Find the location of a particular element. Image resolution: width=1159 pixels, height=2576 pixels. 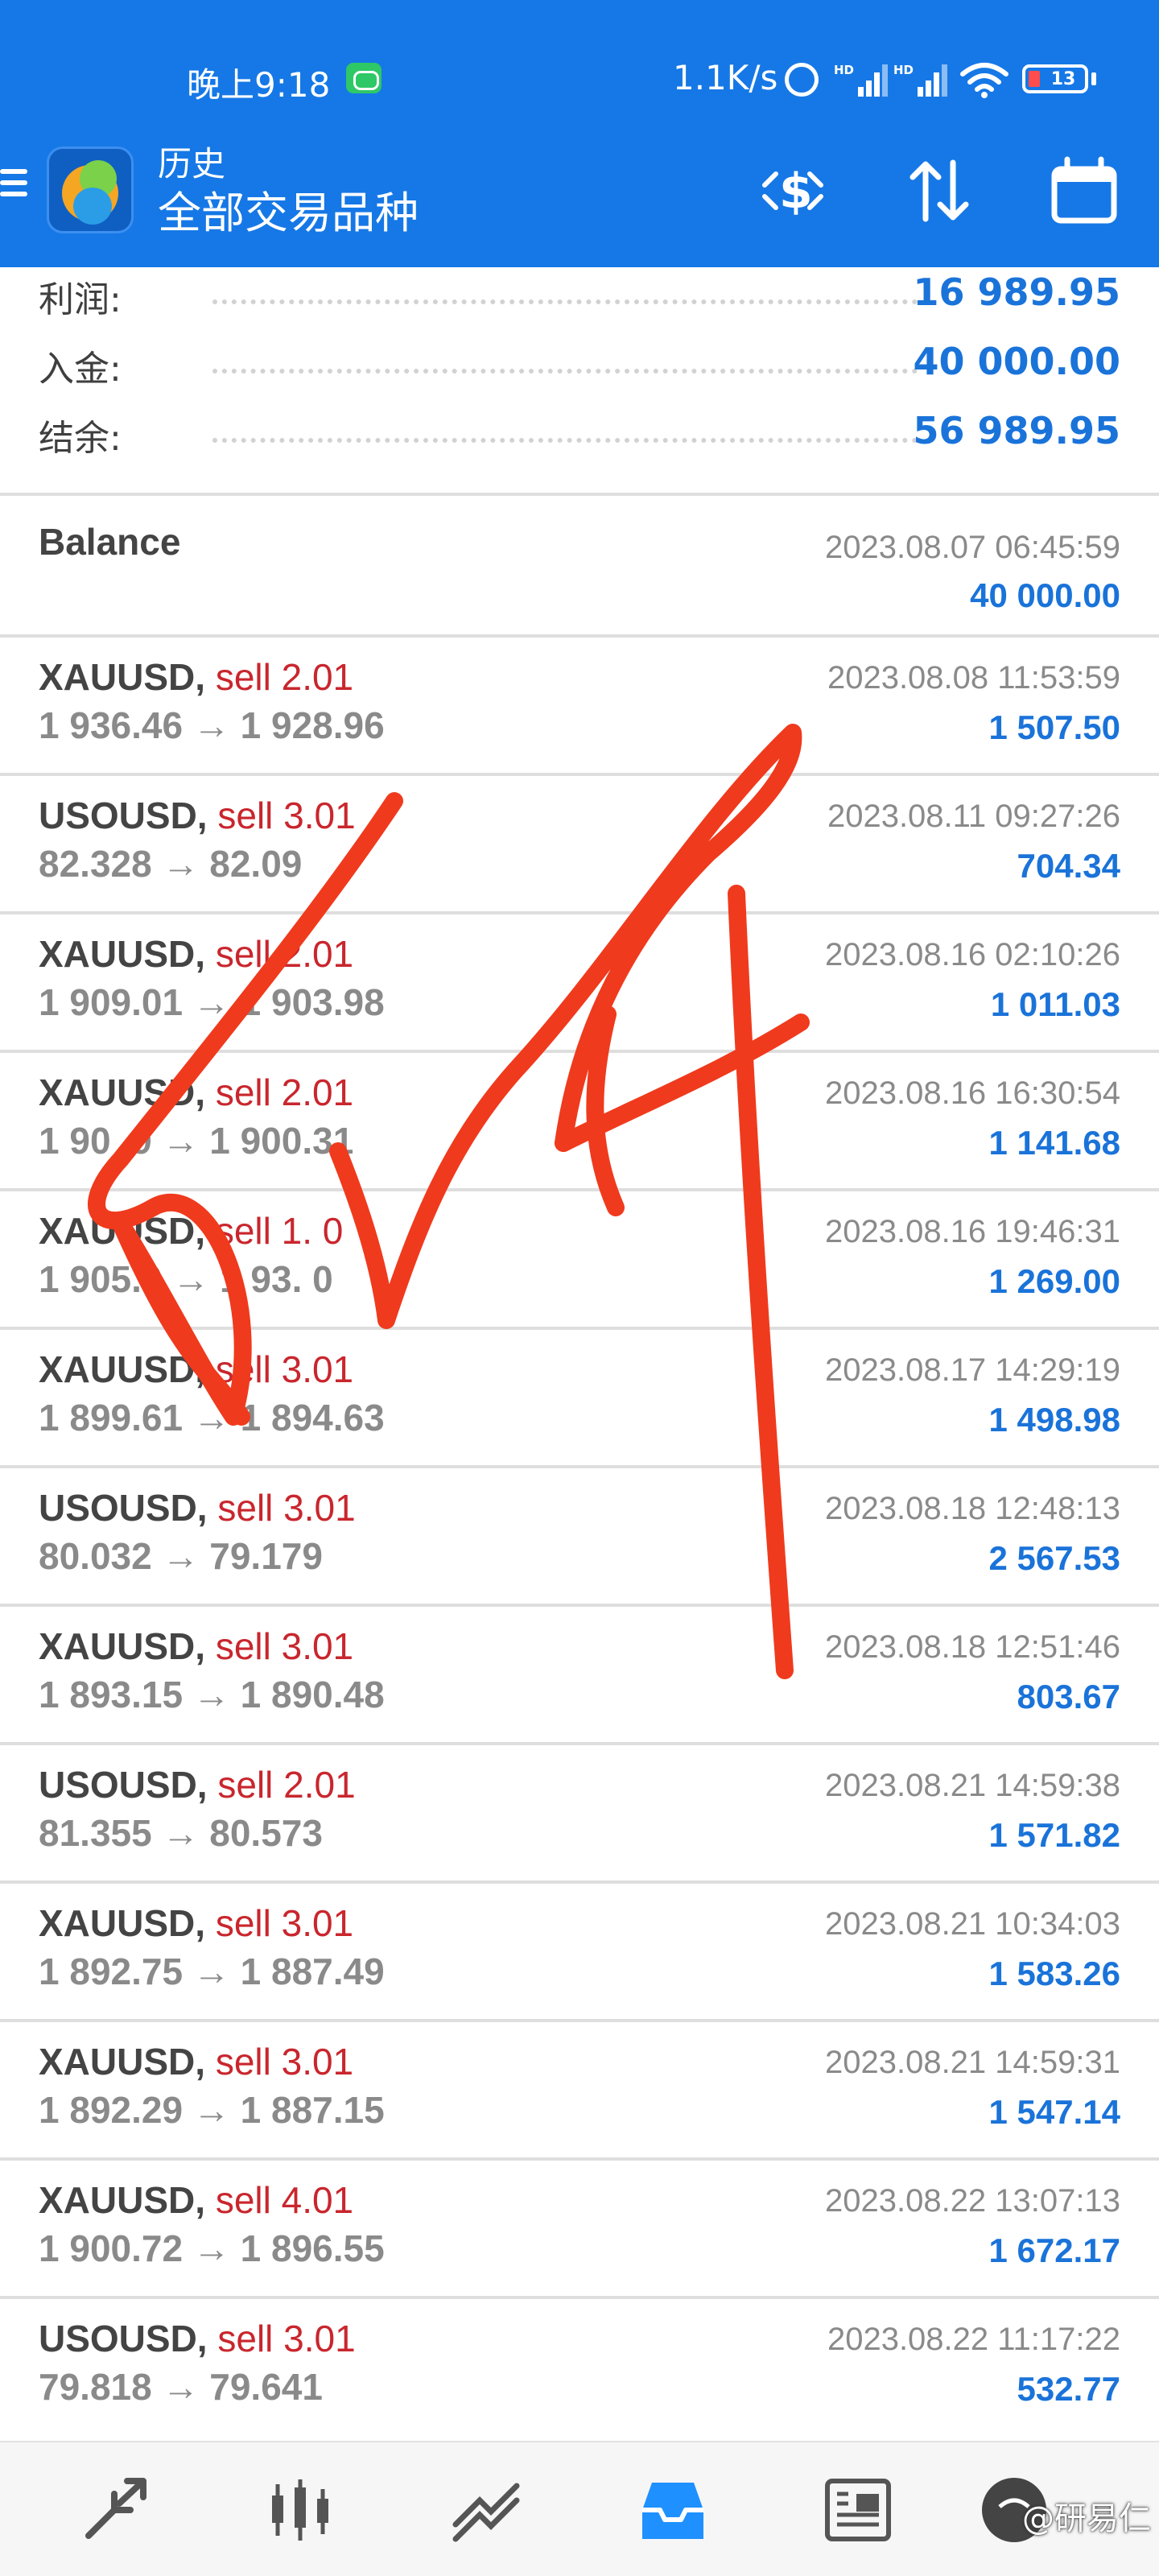

deal-date: 2023.08.21 14:59:31 is located at coordinates (972, 2062).